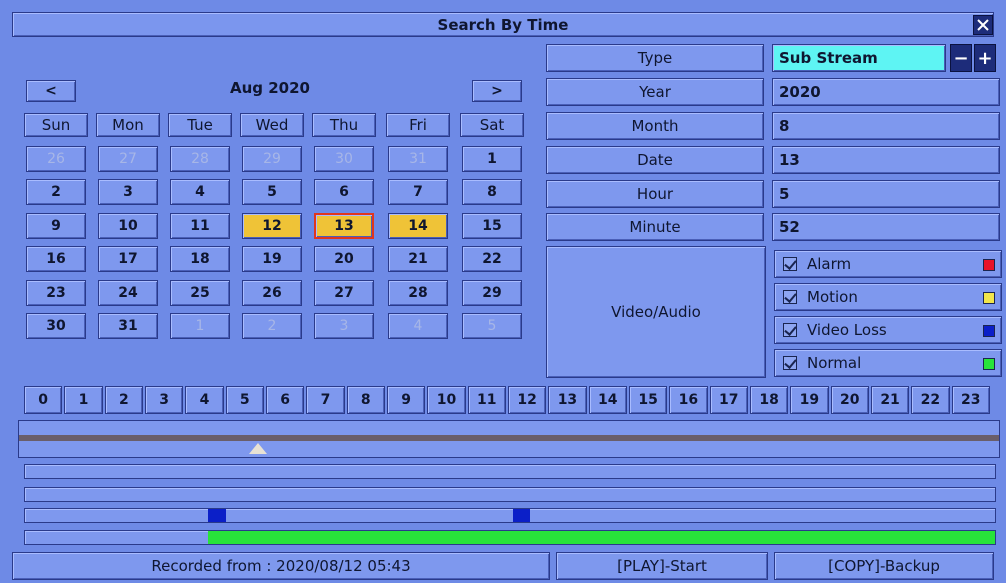 Image resolution: width=1006 pixels, height=583 pixels. Describe the element at coordinates (961, 58) in the screenshot. I see `type-decrease-button: −` at that location.